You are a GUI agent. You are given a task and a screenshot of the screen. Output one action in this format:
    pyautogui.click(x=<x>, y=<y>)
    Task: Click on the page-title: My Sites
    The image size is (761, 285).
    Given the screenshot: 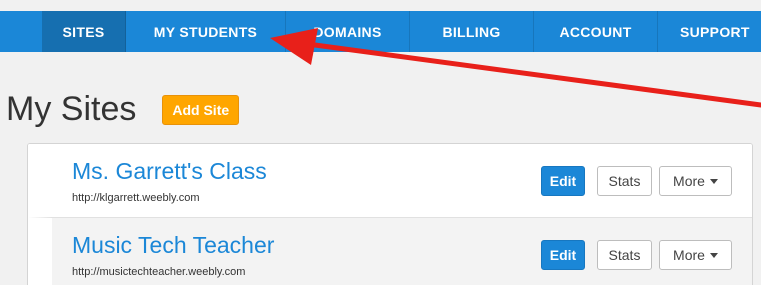 What is the action you would take?
    pyautogui.click(x=71, y=109)
    